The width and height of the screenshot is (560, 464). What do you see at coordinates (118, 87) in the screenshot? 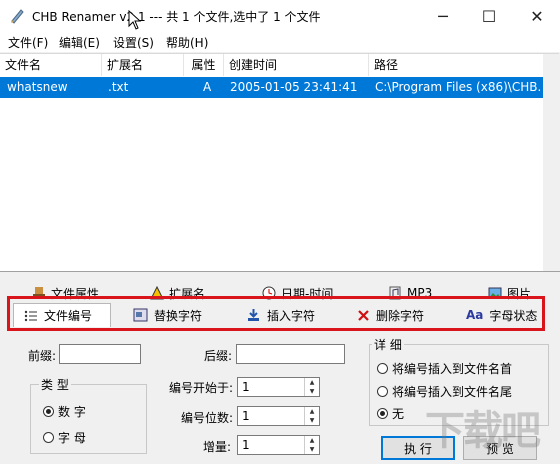
I see `cell-extension: .txt` at bounding box center [118, 87].